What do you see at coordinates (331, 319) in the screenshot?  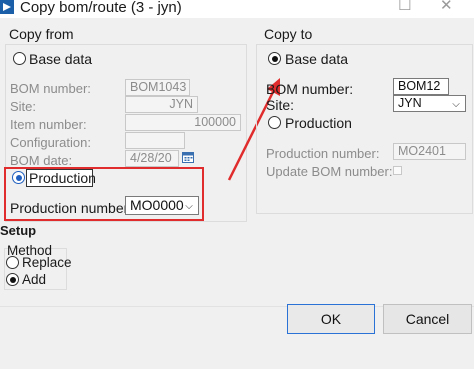 I see `ok-button: OK` at bounding box center [331, 319].